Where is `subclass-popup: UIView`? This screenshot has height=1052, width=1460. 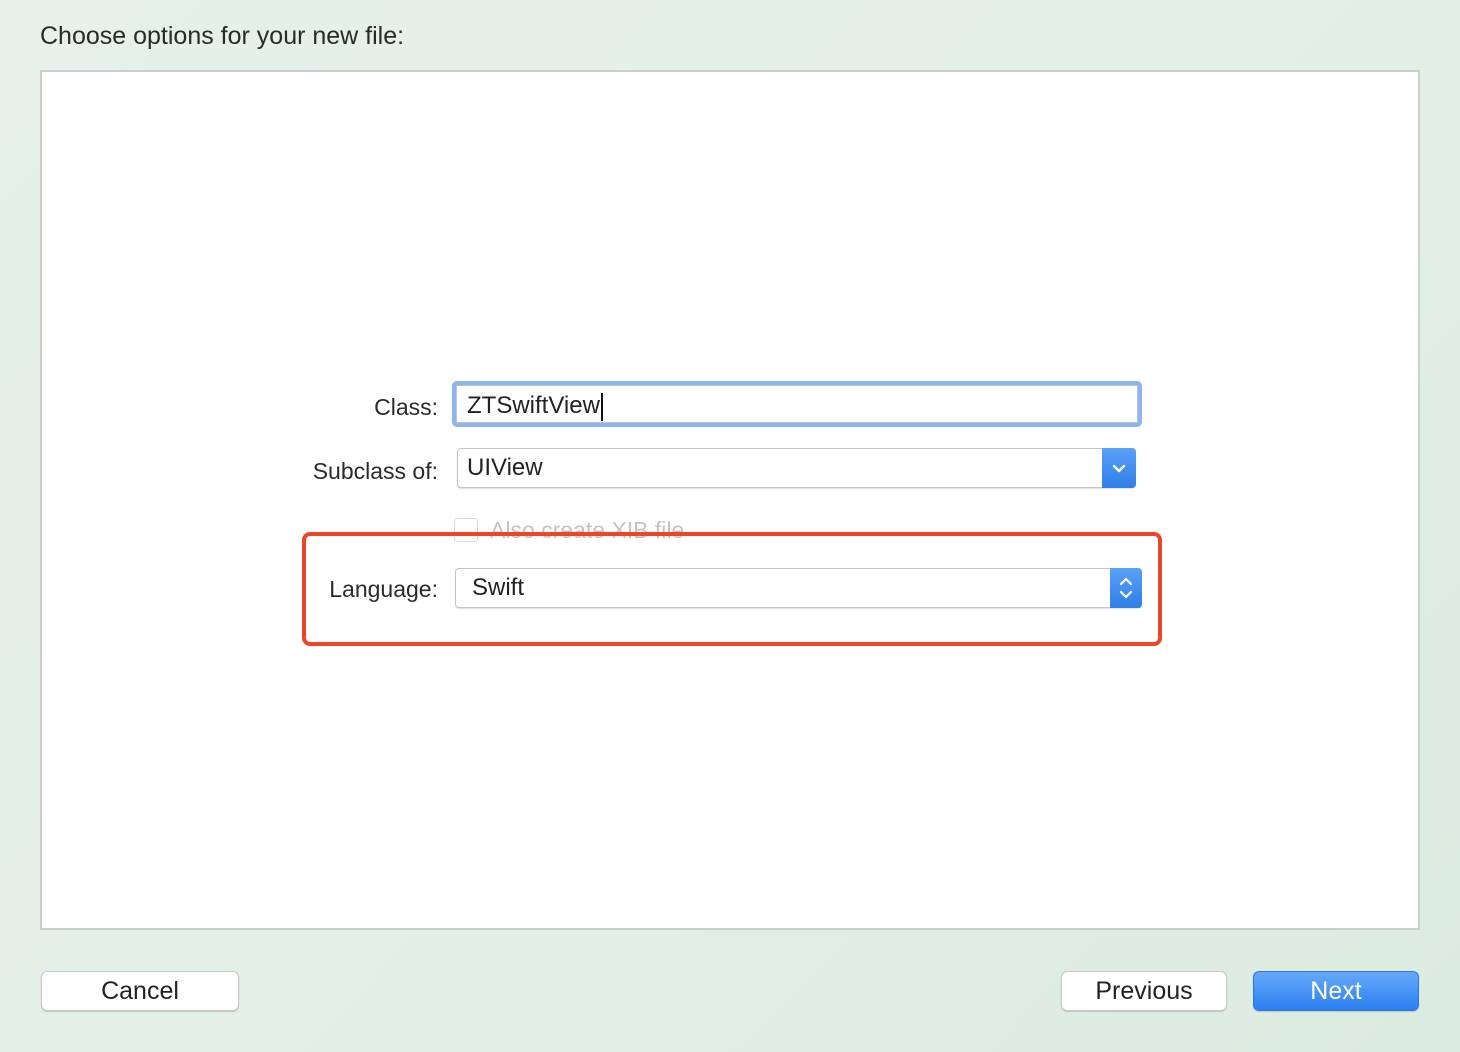 subclass-popup: UIView is located at coordinates (796, 468).